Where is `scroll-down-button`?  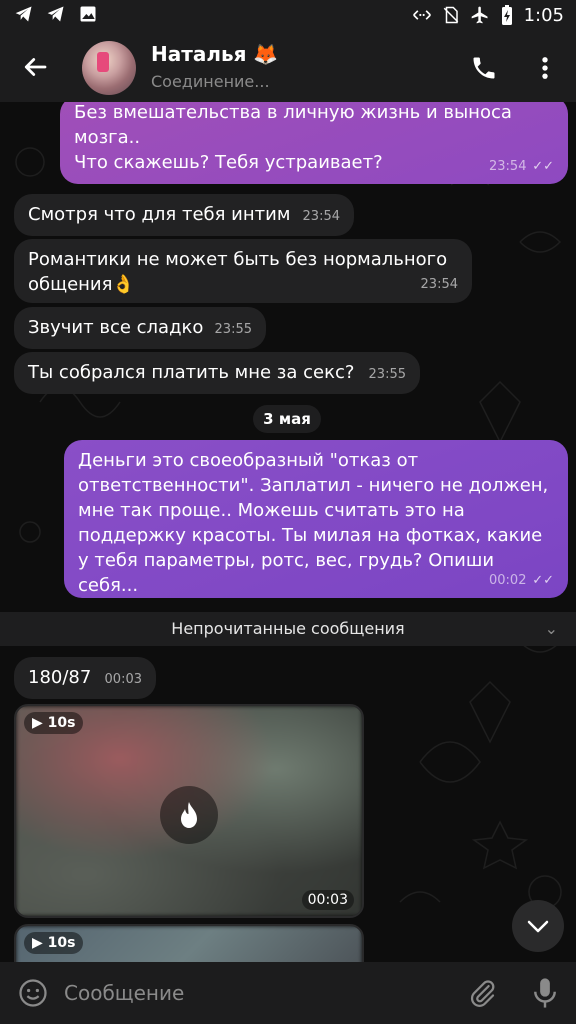
scroll-down-button is located at coordinates (538, 926).